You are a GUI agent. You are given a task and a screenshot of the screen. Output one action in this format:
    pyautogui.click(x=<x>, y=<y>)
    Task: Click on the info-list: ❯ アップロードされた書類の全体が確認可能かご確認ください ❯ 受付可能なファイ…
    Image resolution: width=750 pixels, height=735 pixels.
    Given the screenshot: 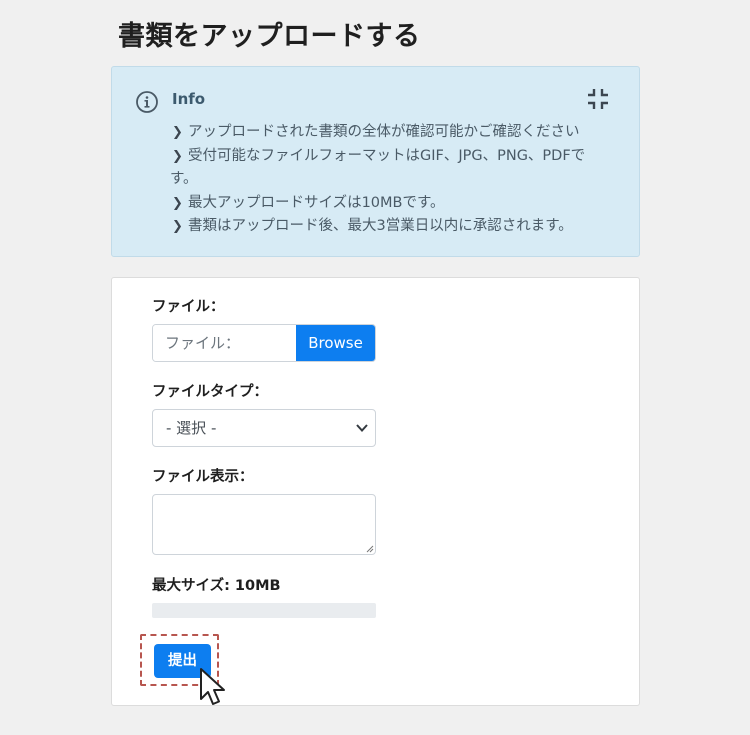 What is the action you would take?
    pyautogui.click(x=400, y=180)
    